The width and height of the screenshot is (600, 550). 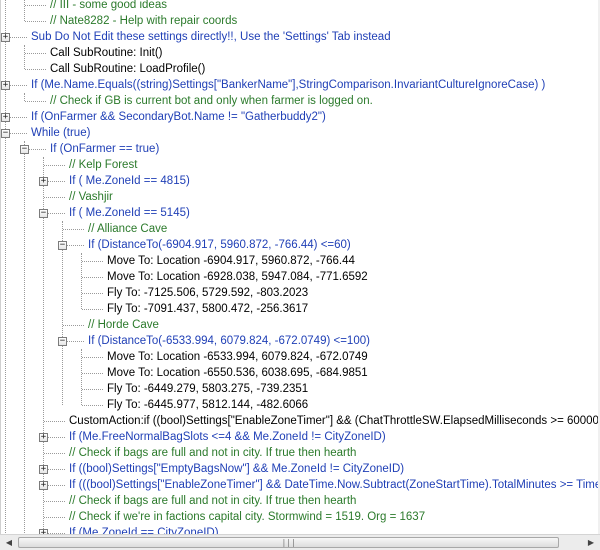 I want to click on tree-row: While (true), so click(x=60, y=133).